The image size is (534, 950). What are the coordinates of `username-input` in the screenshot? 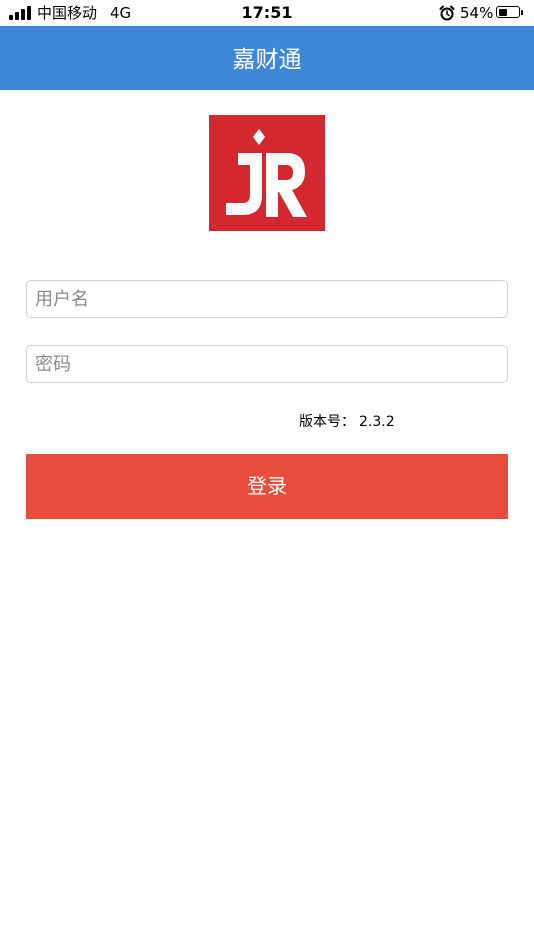 It's located at (267, 299).